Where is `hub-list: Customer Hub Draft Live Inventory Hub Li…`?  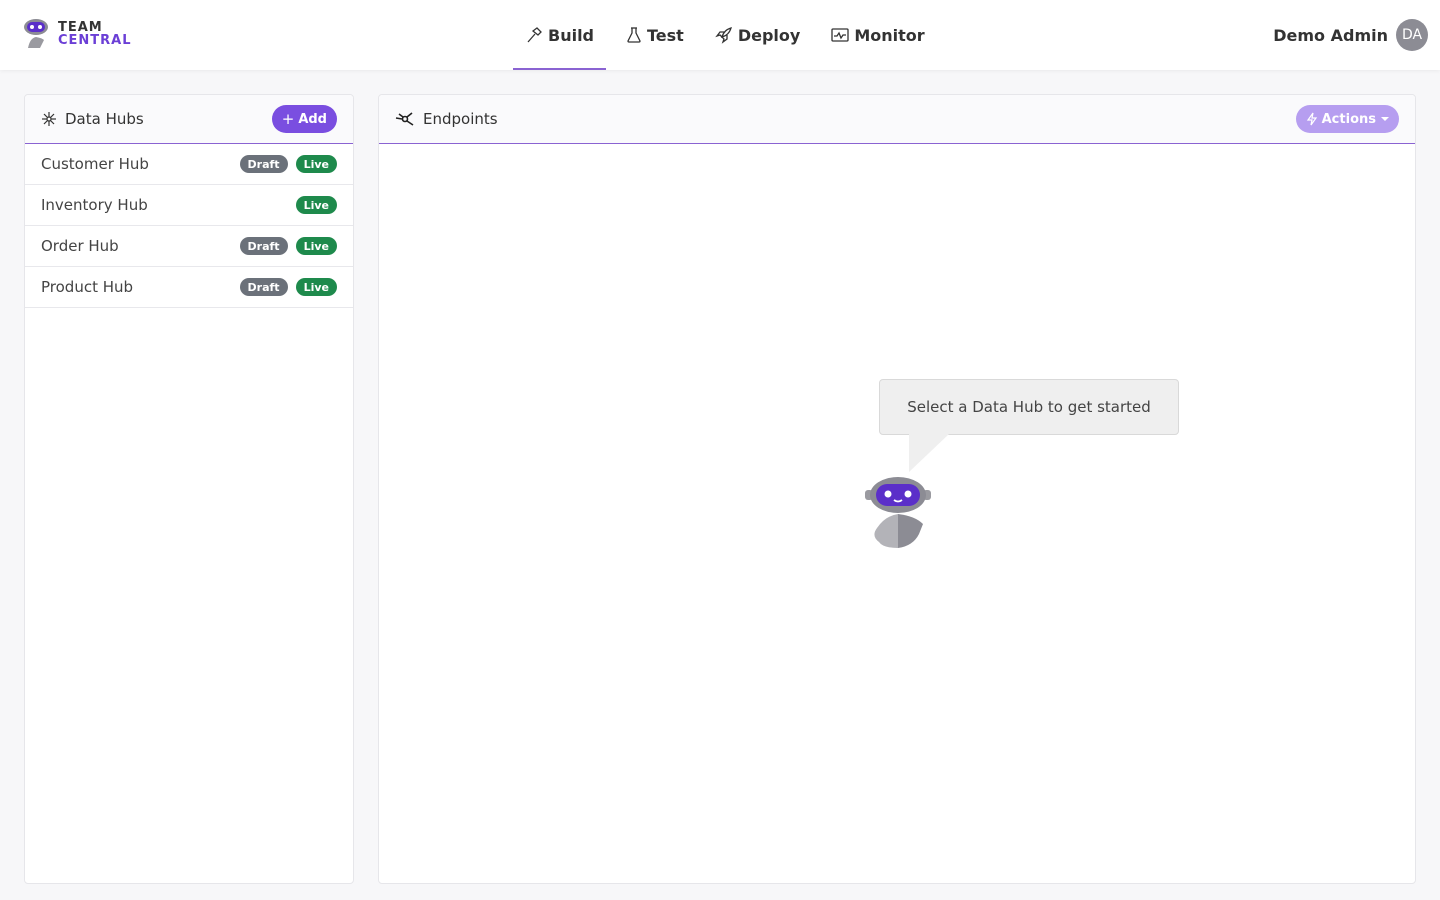 hub-list: Customer Hub Draft Live Inventory Hub Li… is located at coordinates (189, 226).